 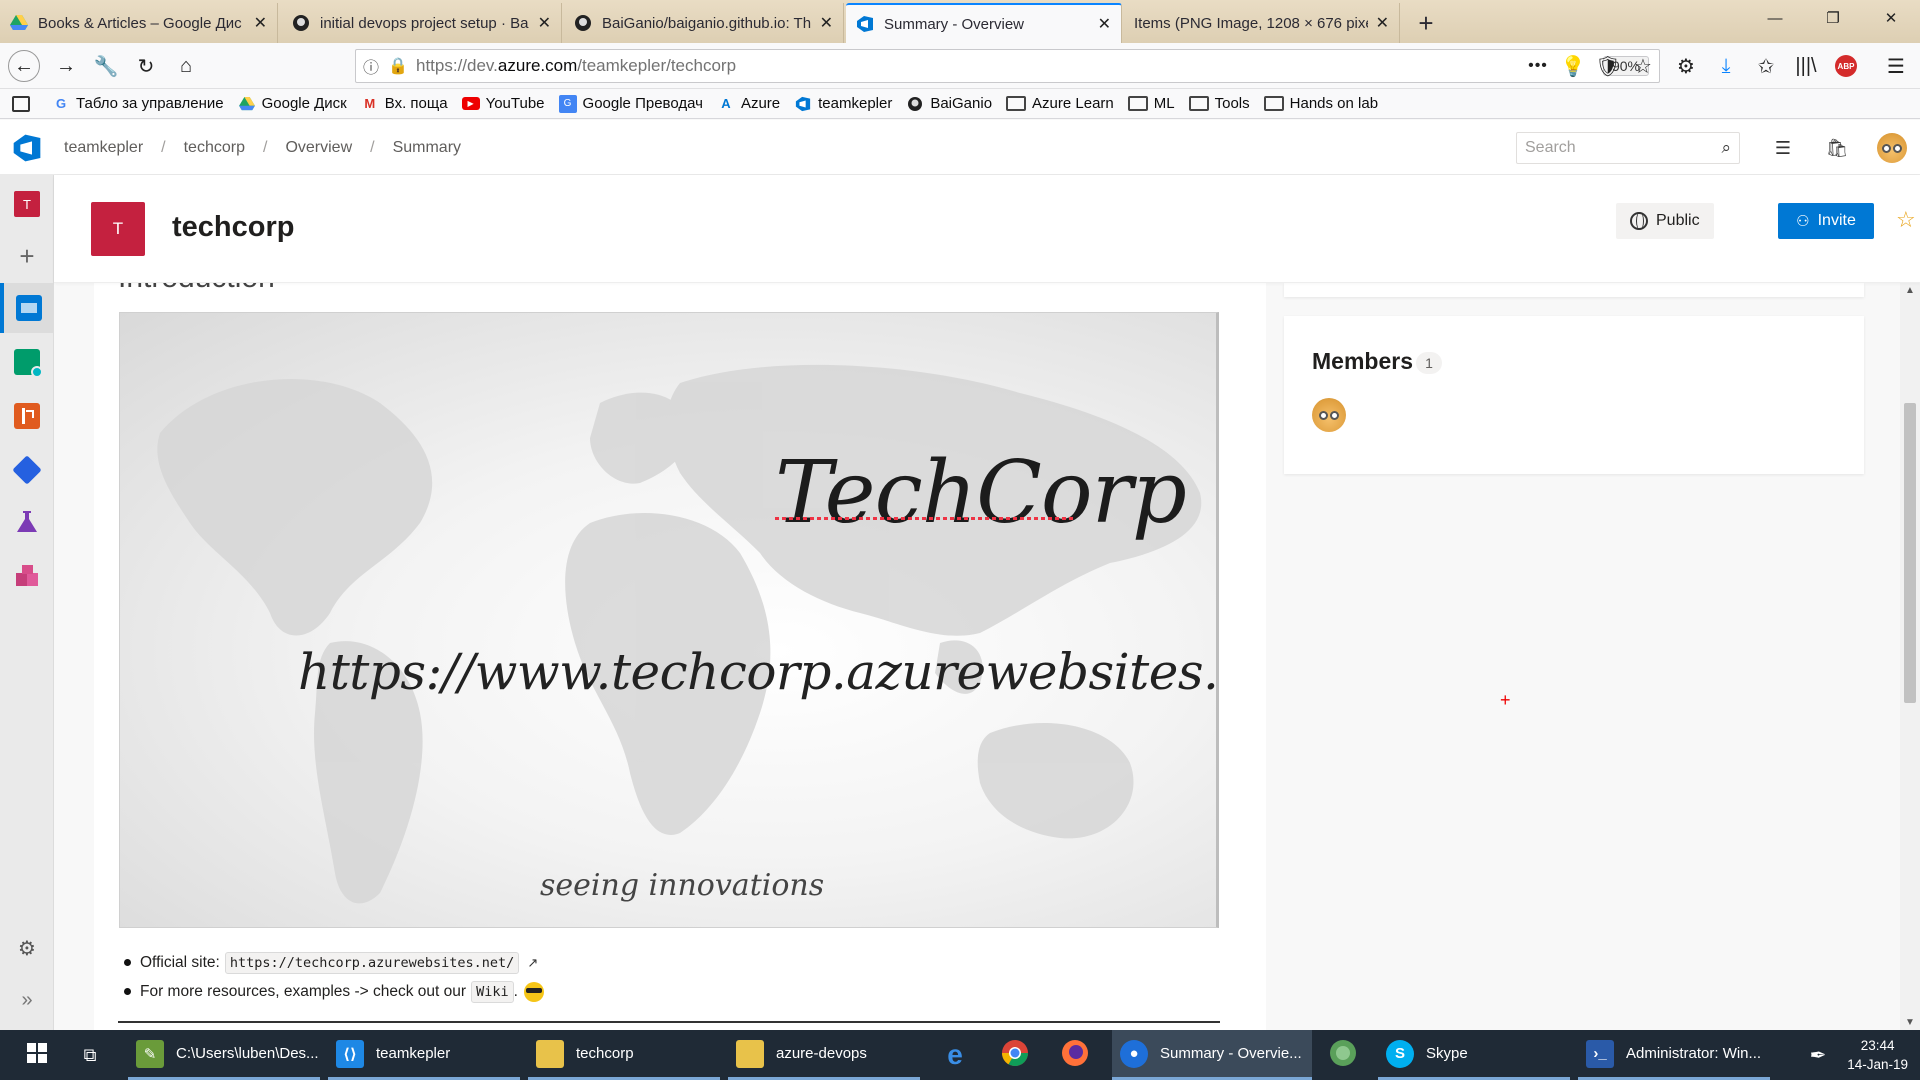 What do you see at coordinates (27, 416) in the screenshot?
I see `nav-repos` at bounding box center [27, 416].